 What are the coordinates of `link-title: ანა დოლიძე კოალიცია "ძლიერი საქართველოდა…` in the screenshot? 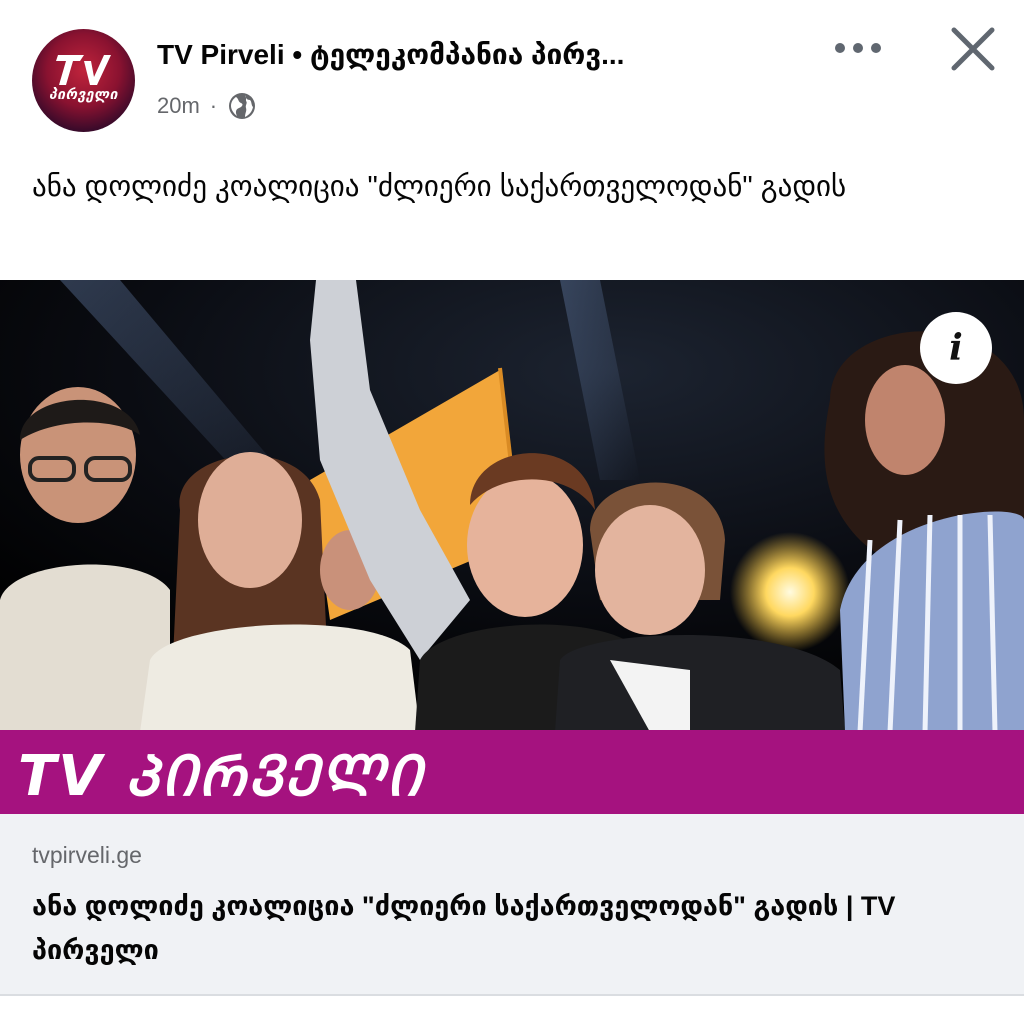 It's located at (517, 928).